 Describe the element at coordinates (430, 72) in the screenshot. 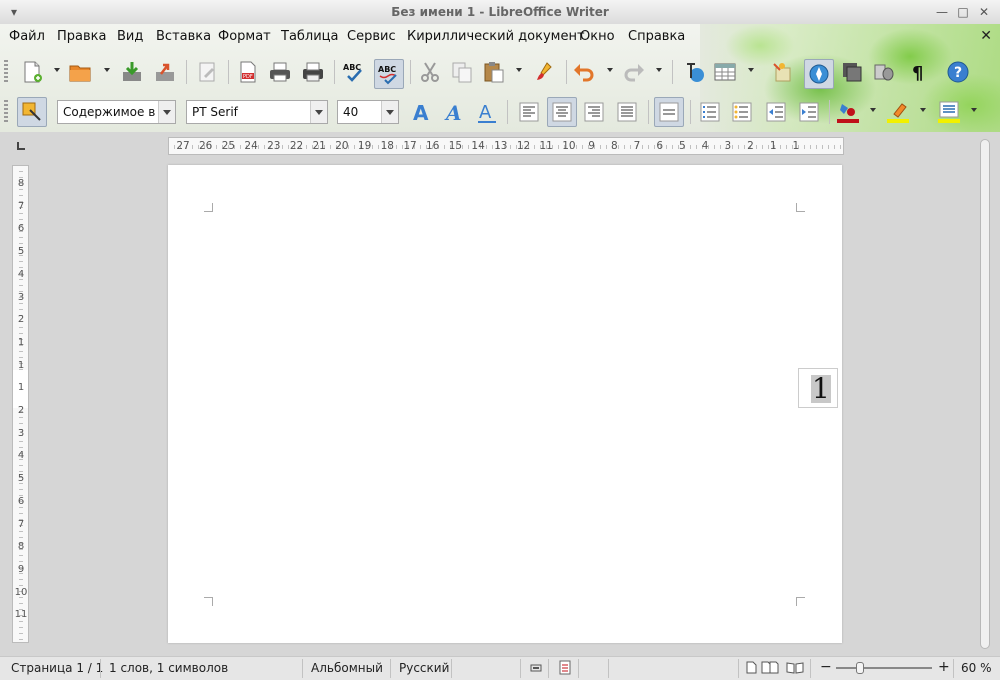

I see `cut-icon` at that location.